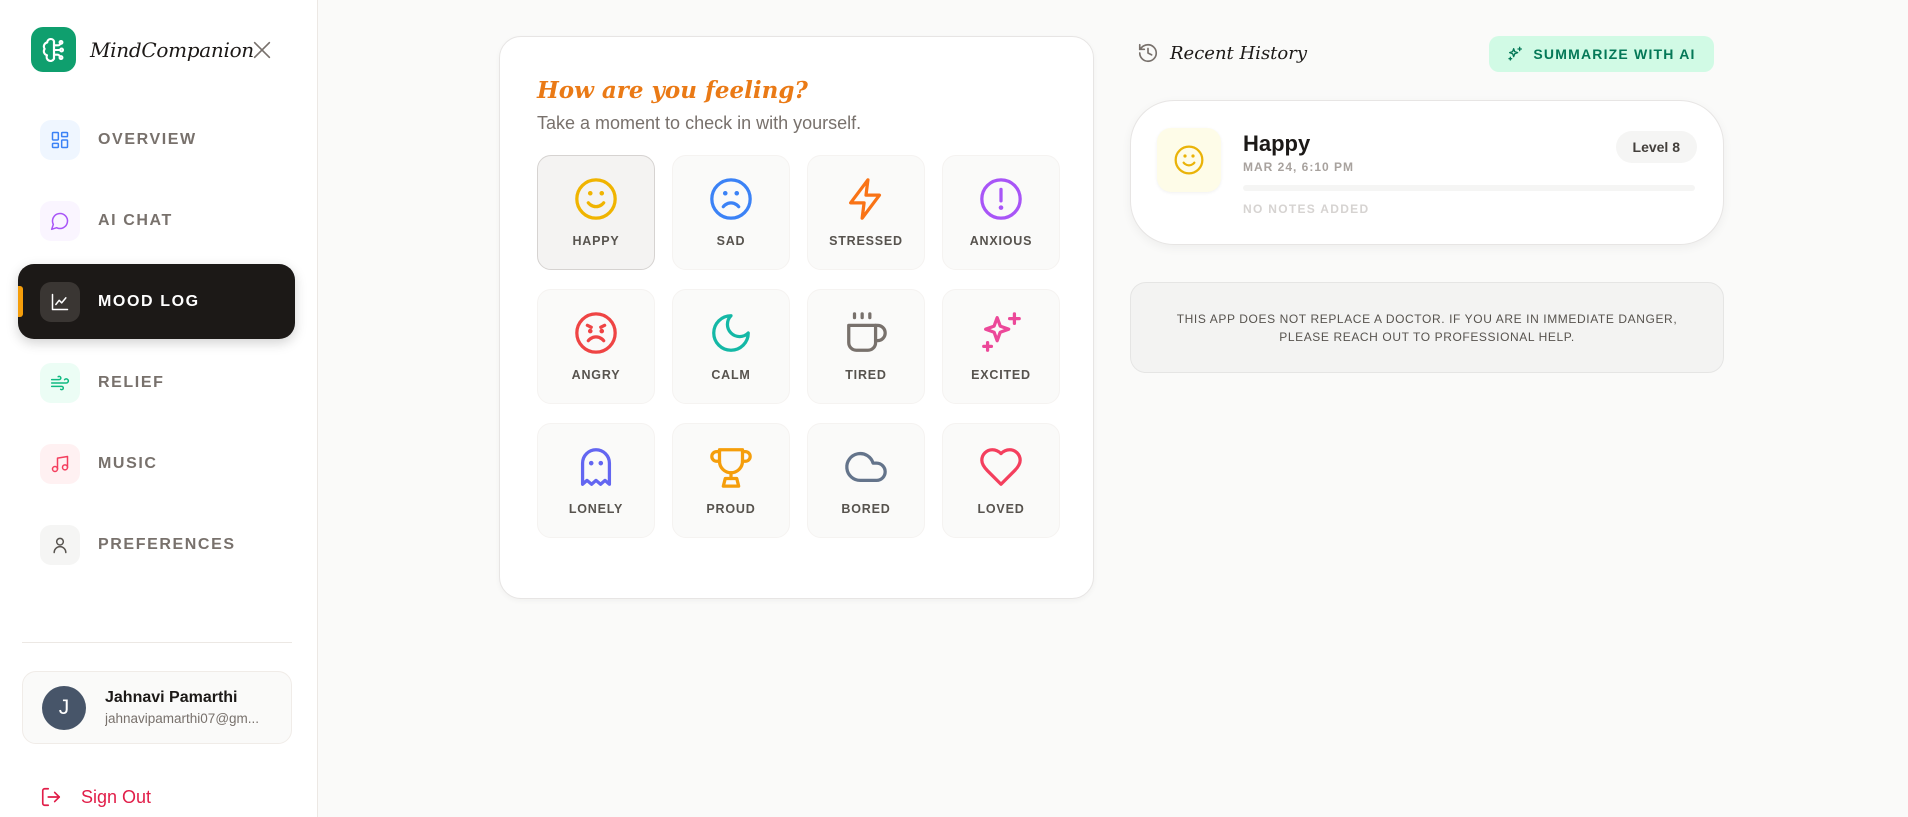  I want to click on mood-label: LONELY, so click(596, 509).